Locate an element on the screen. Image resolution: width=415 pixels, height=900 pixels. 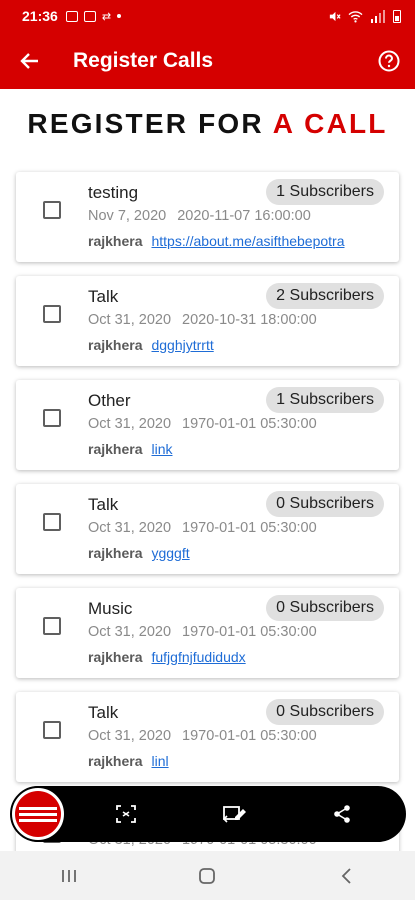
gallery-notification-icon is located at coordinates (71, 16).